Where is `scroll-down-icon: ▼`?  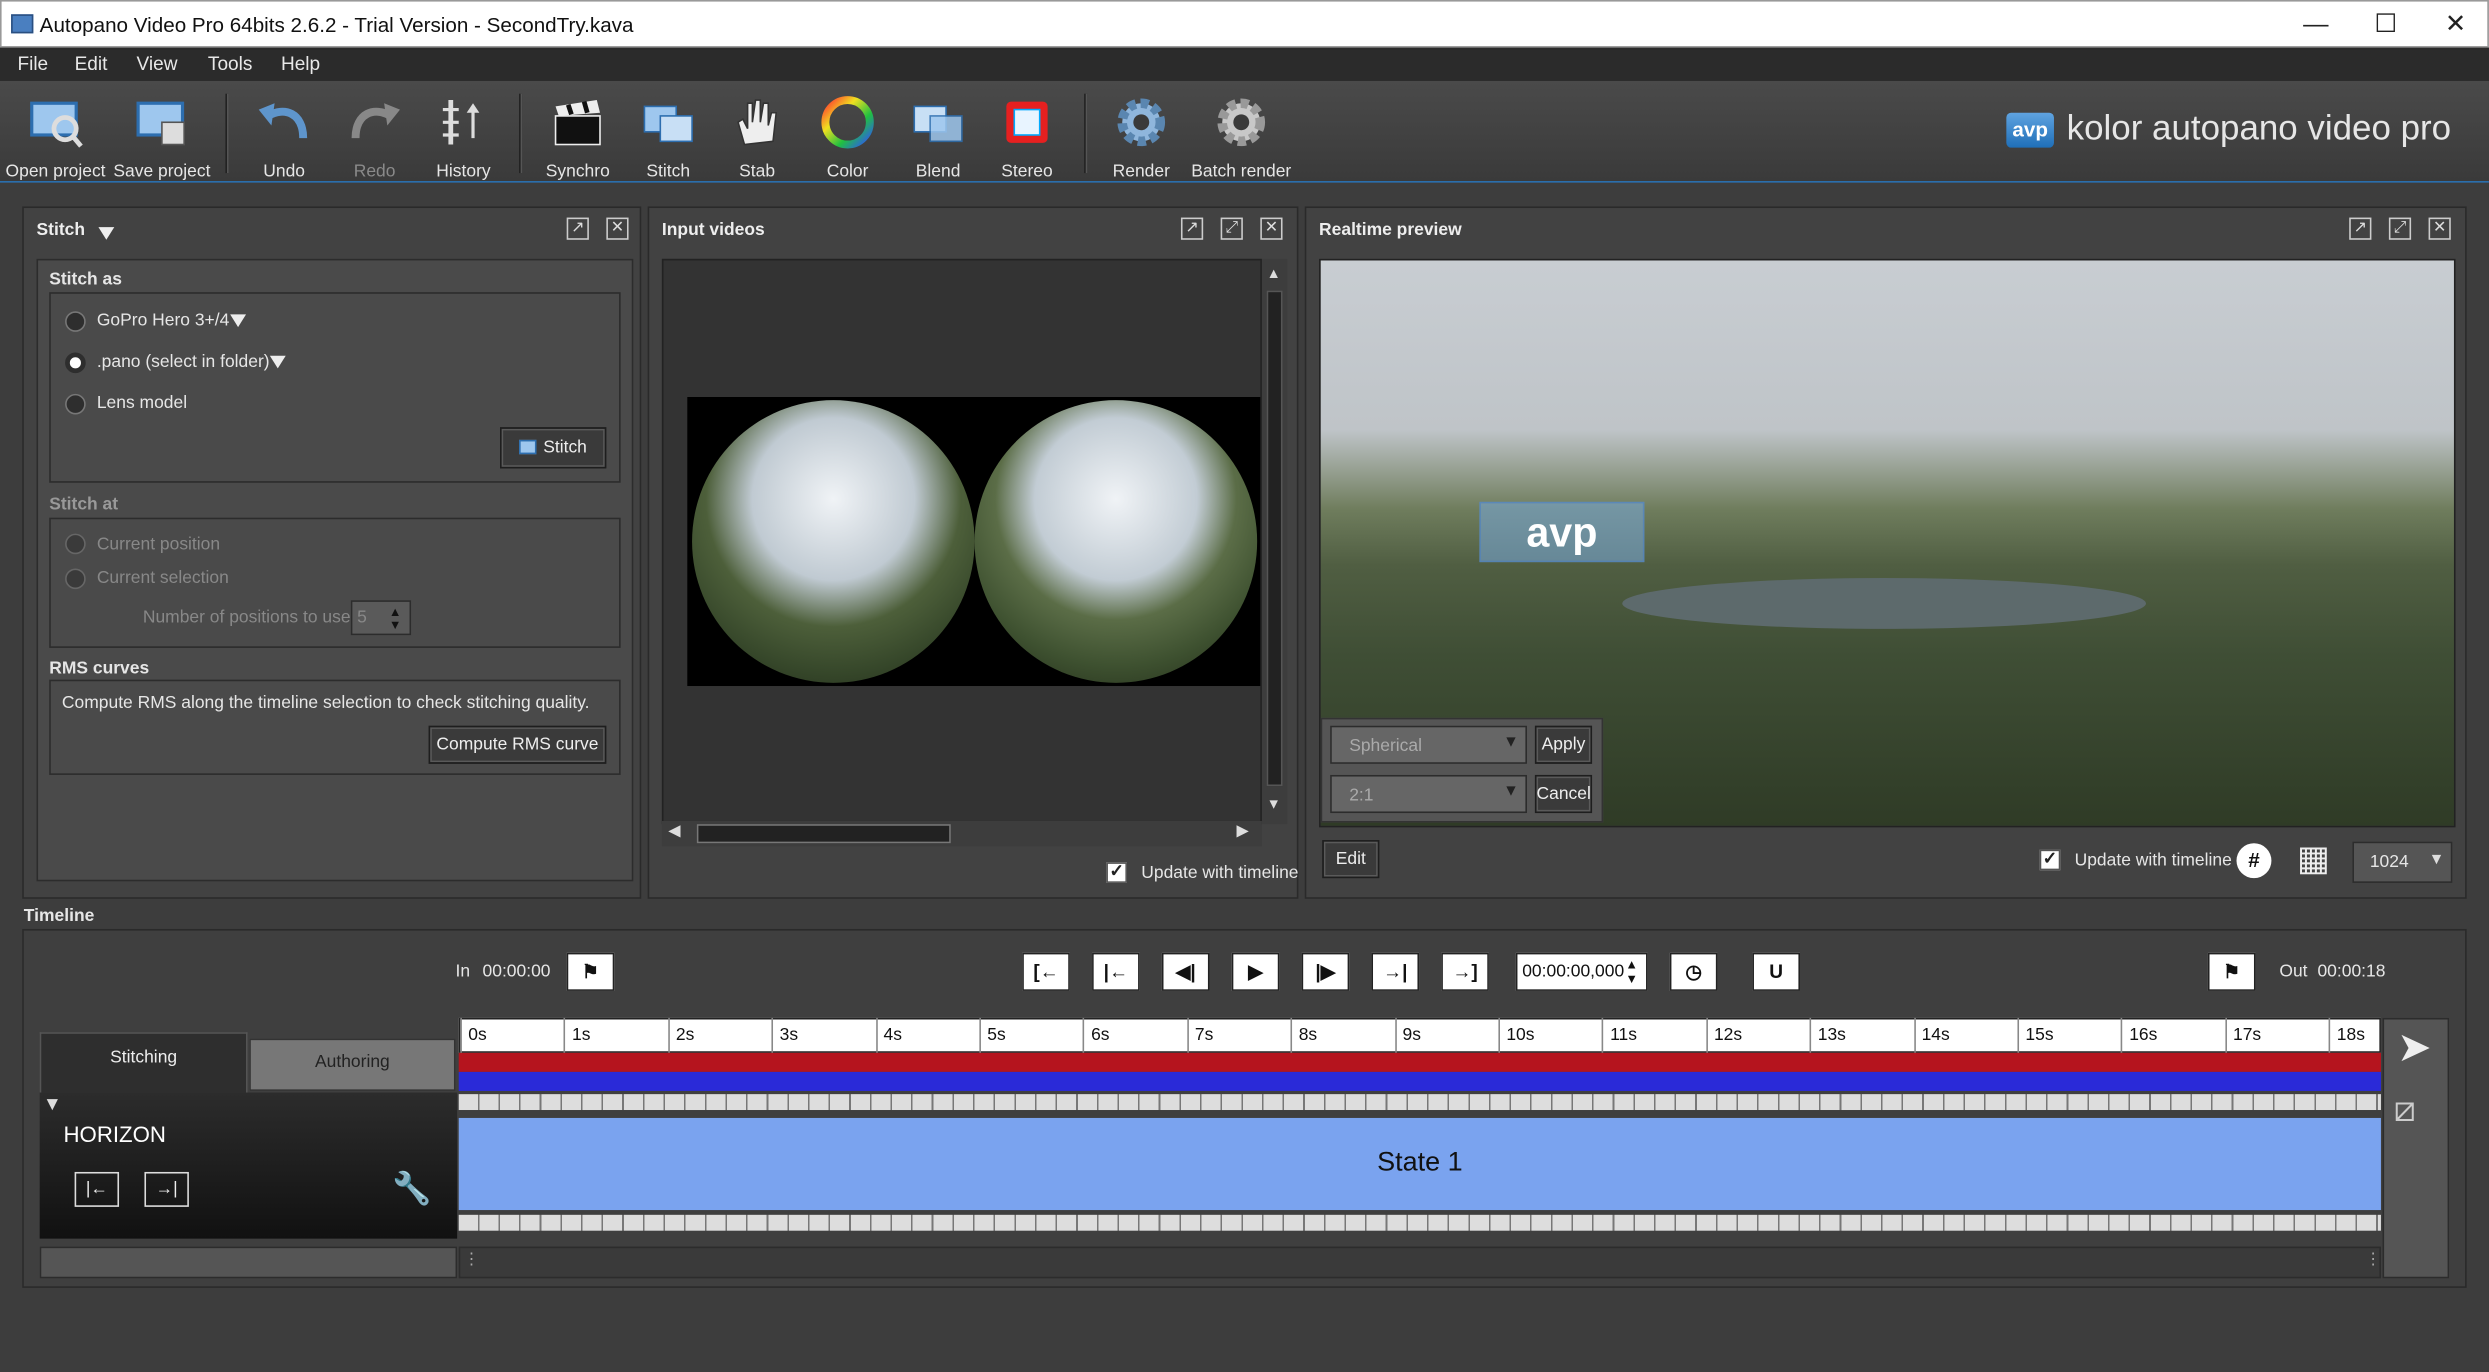 scroll-down-icon: ▼ is located at coordinates (1274, 804).